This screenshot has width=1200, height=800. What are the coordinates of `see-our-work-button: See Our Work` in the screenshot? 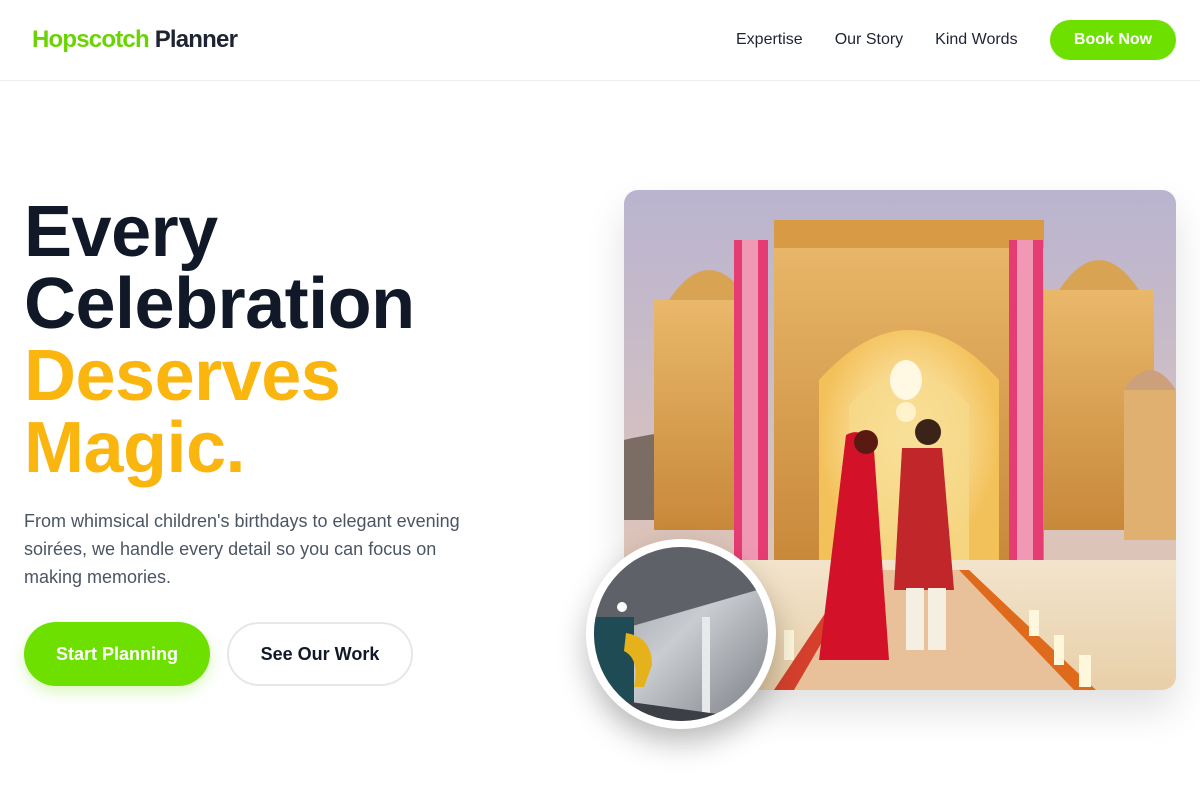 It's located at (320, 654).